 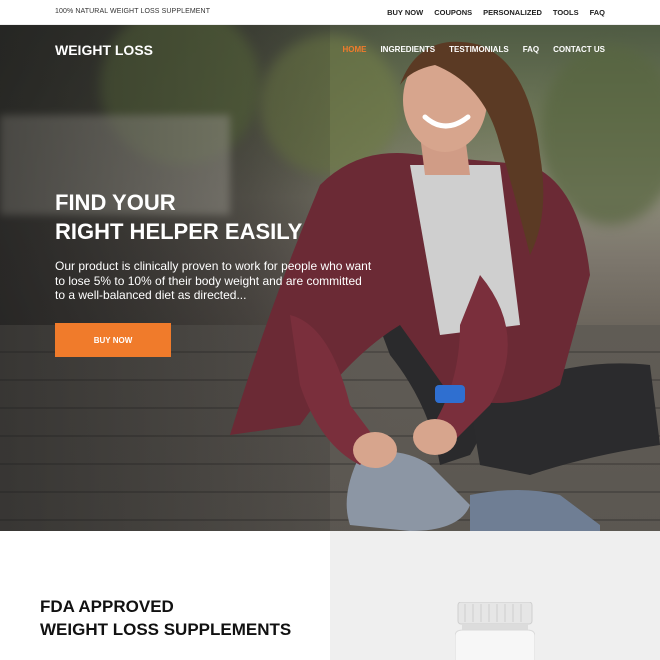 I want to click on utility-links: BUY NOW COUPONS PERSONALIZED TOOLS FAQ, so click(x=496, y=12).